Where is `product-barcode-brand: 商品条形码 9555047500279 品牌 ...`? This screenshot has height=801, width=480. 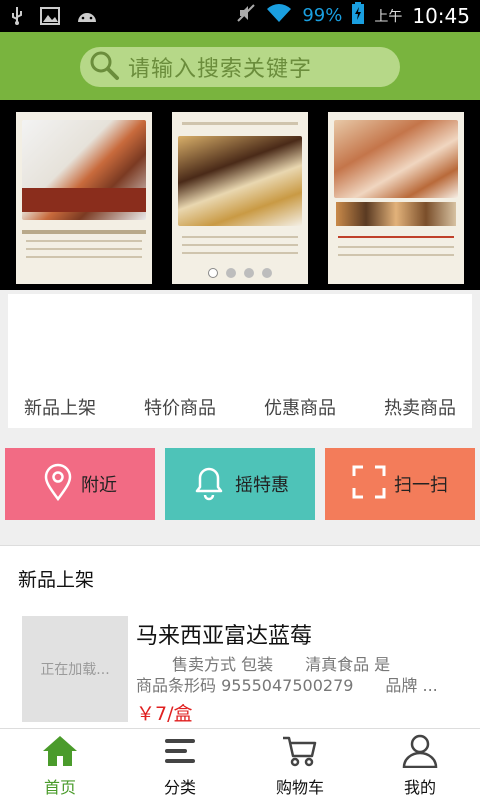 product-barcode-brand: 商品条形码 9555047500279 品牌 ... is located at coordinates (287, 685).